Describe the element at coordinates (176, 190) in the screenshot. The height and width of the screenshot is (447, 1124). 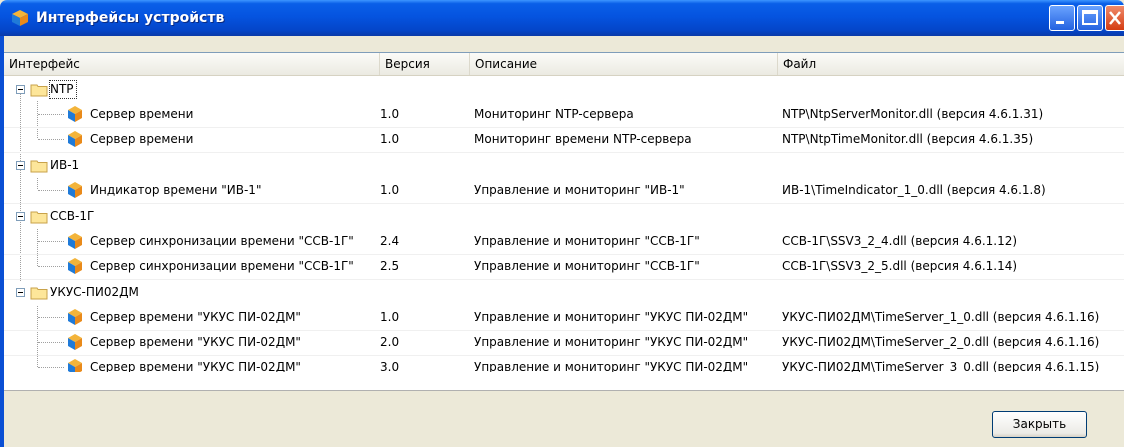
I see `interface-cell: Индикатор времени "ИВ-1"` at that location.